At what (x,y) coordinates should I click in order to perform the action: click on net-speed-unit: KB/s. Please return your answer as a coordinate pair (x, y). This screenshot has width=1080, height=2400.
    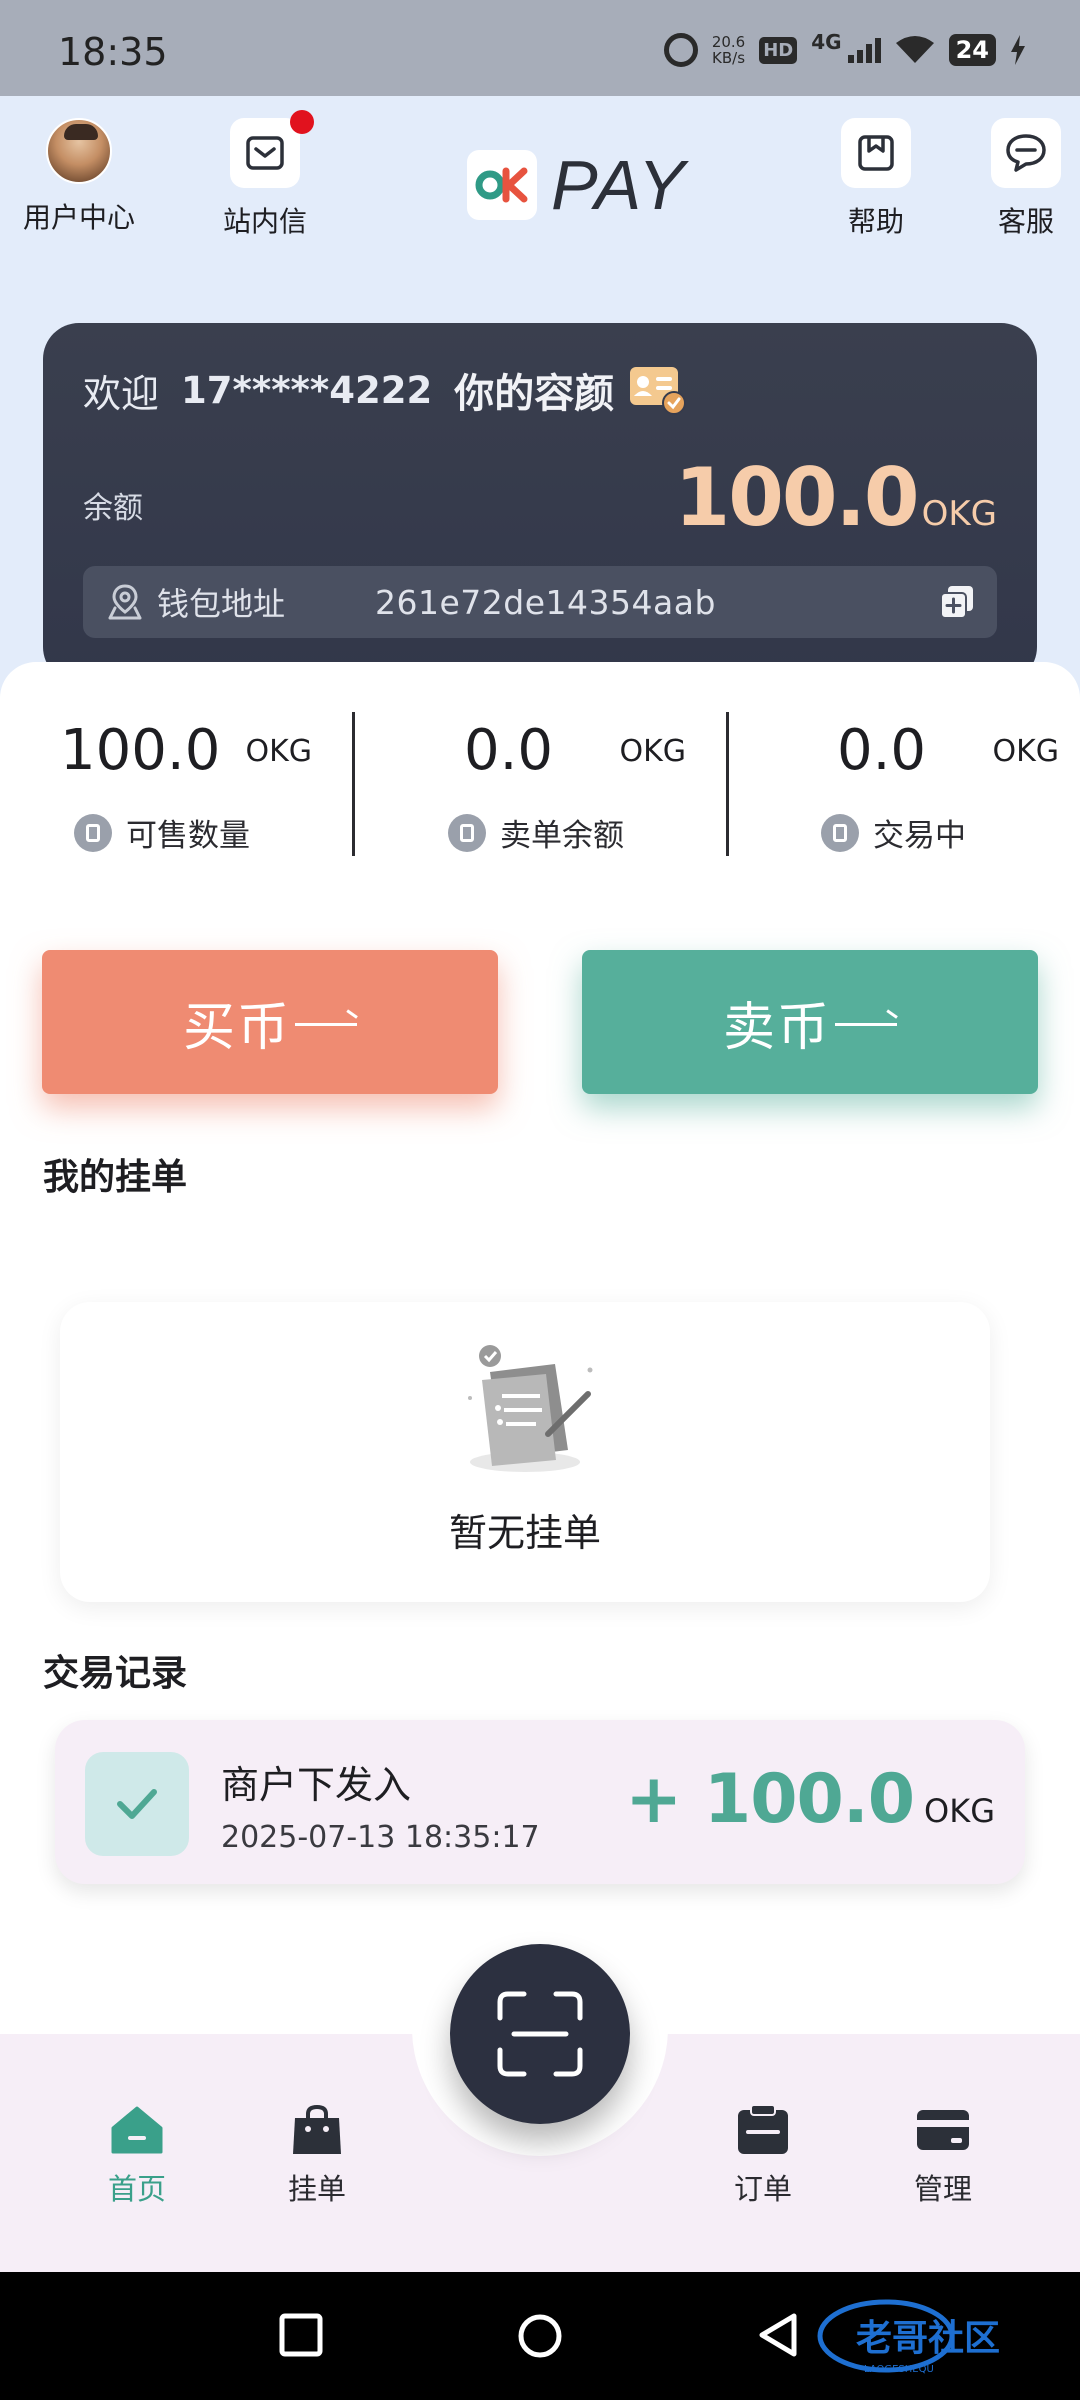
    Looking at the image, I should click on (729, 58).